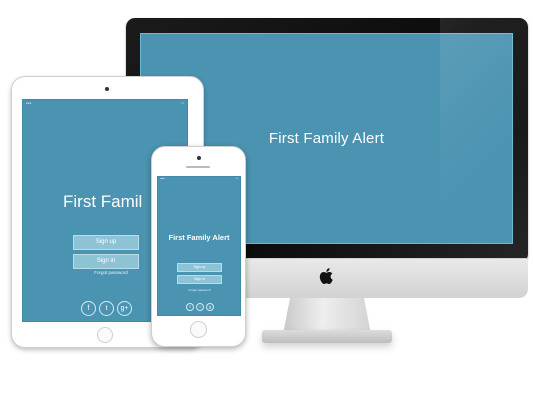 This screenshot has height=400, width=533. Describe the element at coordinates (107, 89) in the screenshot. I see `tablet-camera-icon` at that location.